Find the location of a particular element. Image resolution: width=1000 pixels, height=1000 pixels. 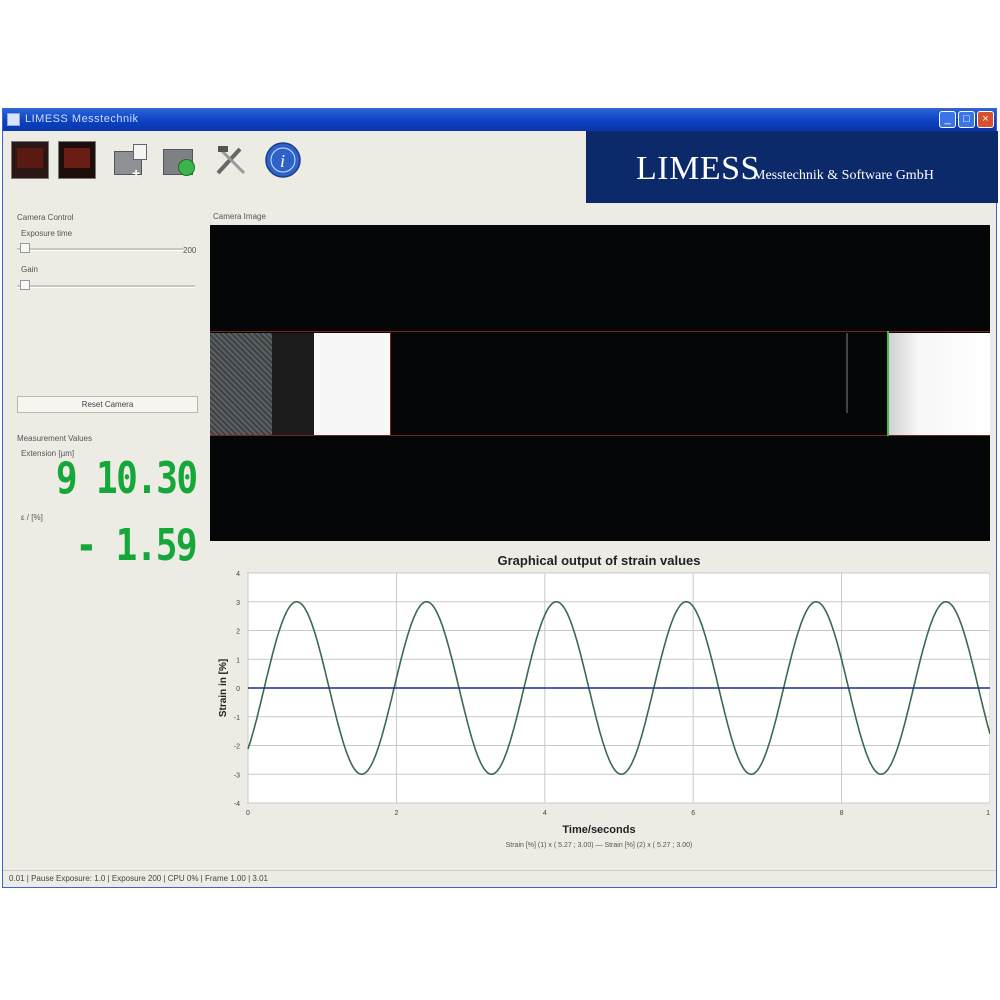

camera-image-label: Camera Image is located at coordinates (239, 216).